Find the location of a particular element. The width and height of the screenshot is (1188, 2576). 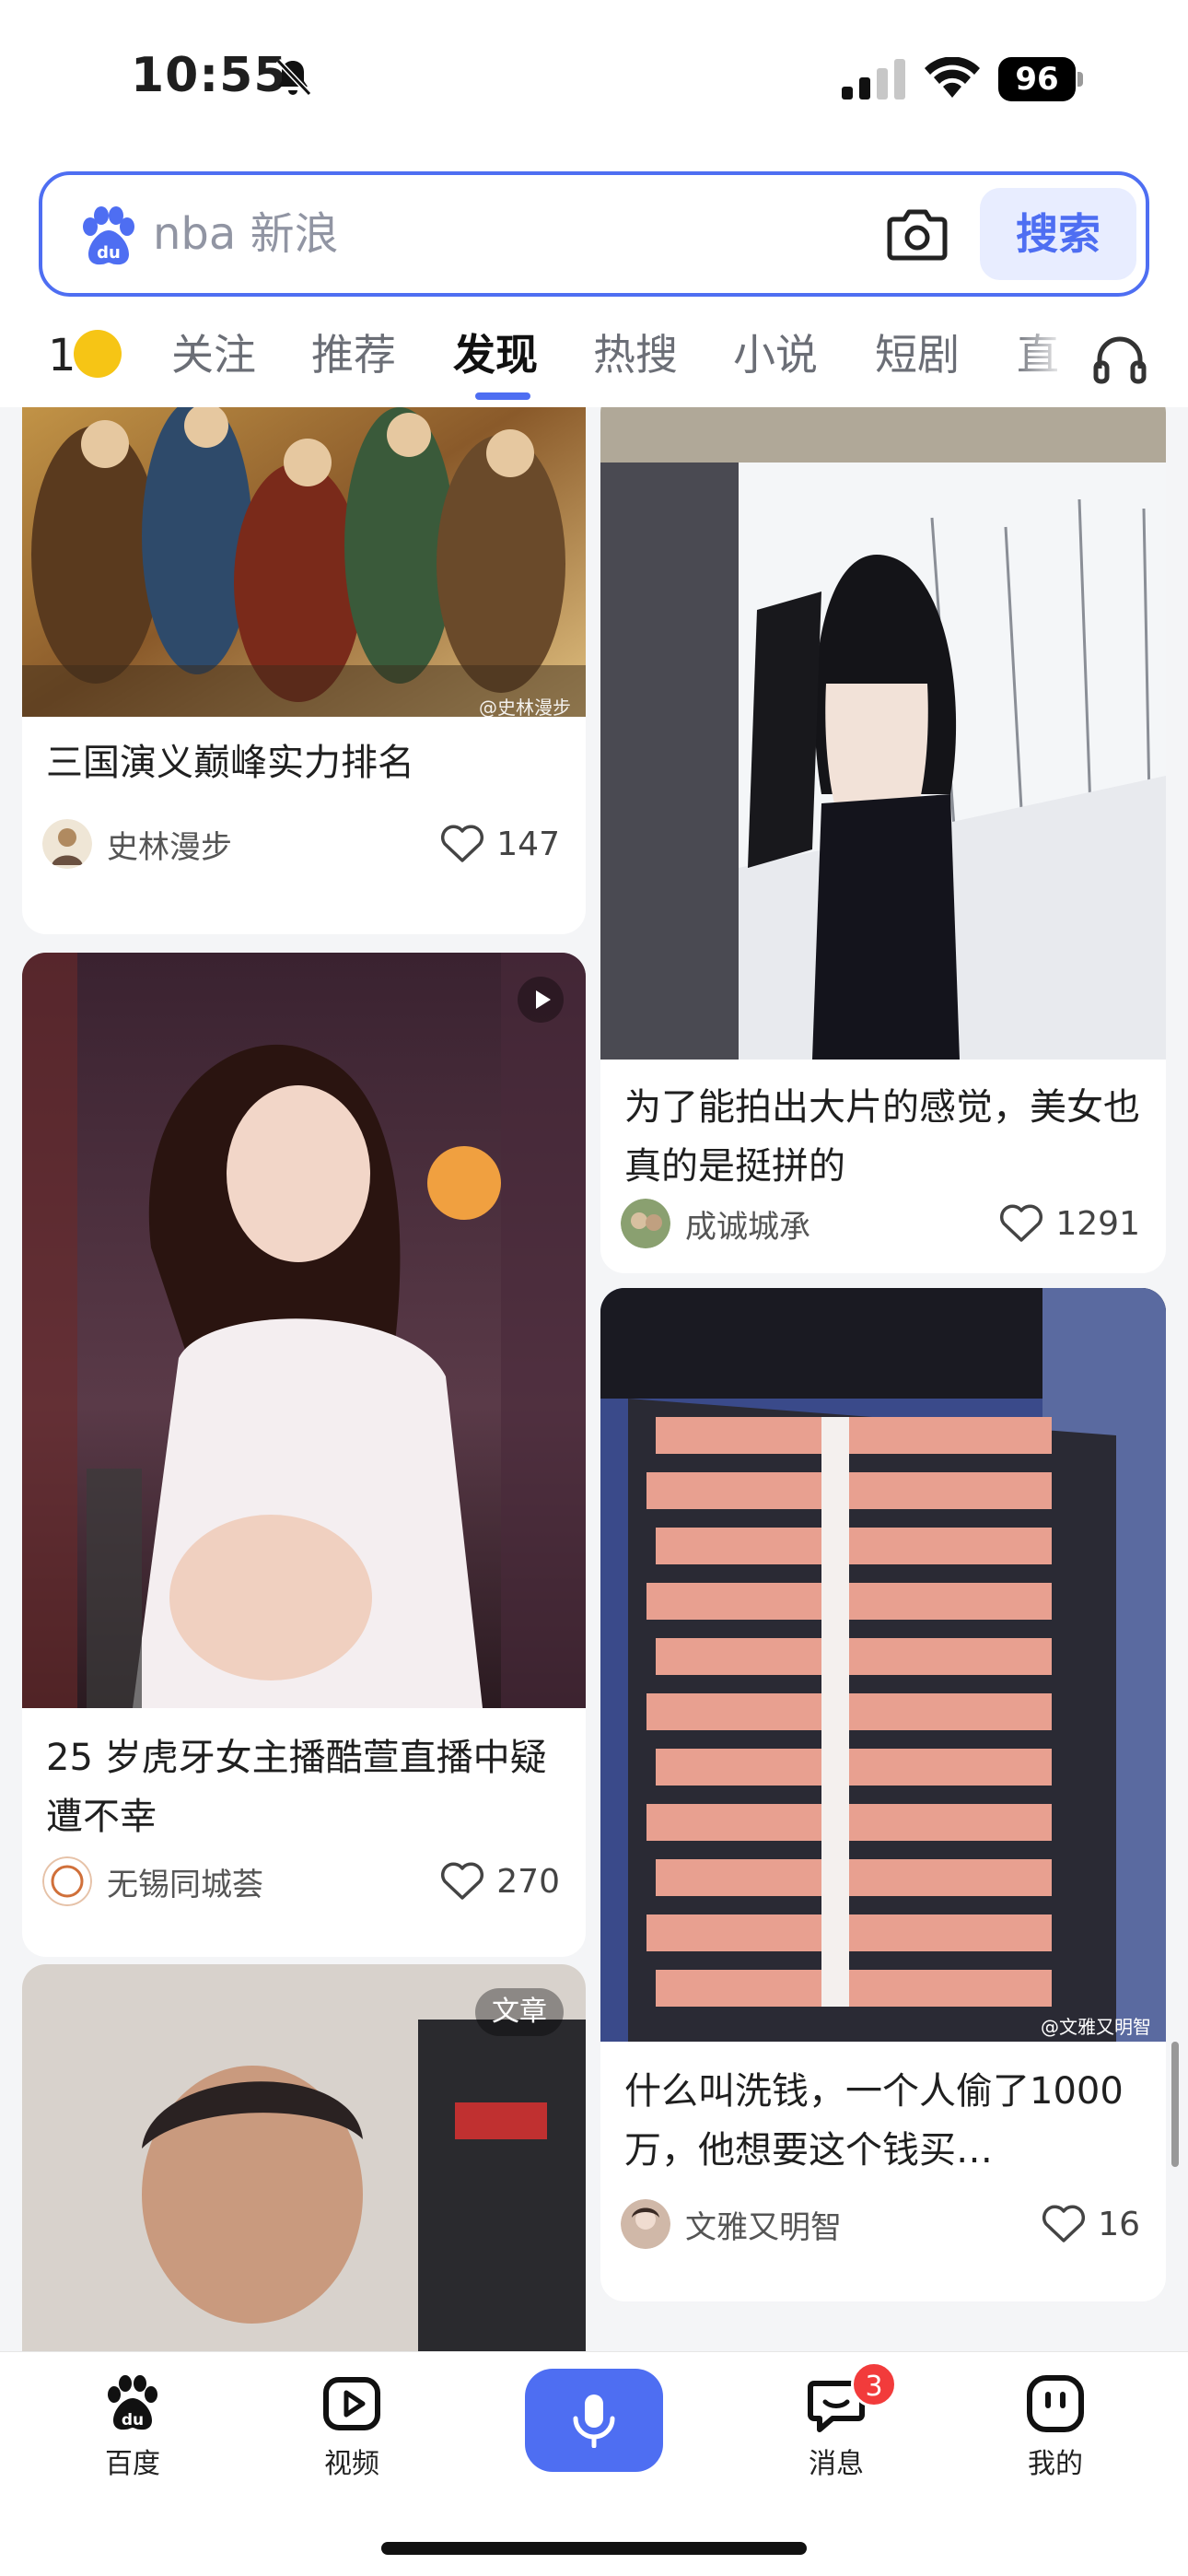

image-watermark: @史林漫步 is located at coordinates (525, 708).